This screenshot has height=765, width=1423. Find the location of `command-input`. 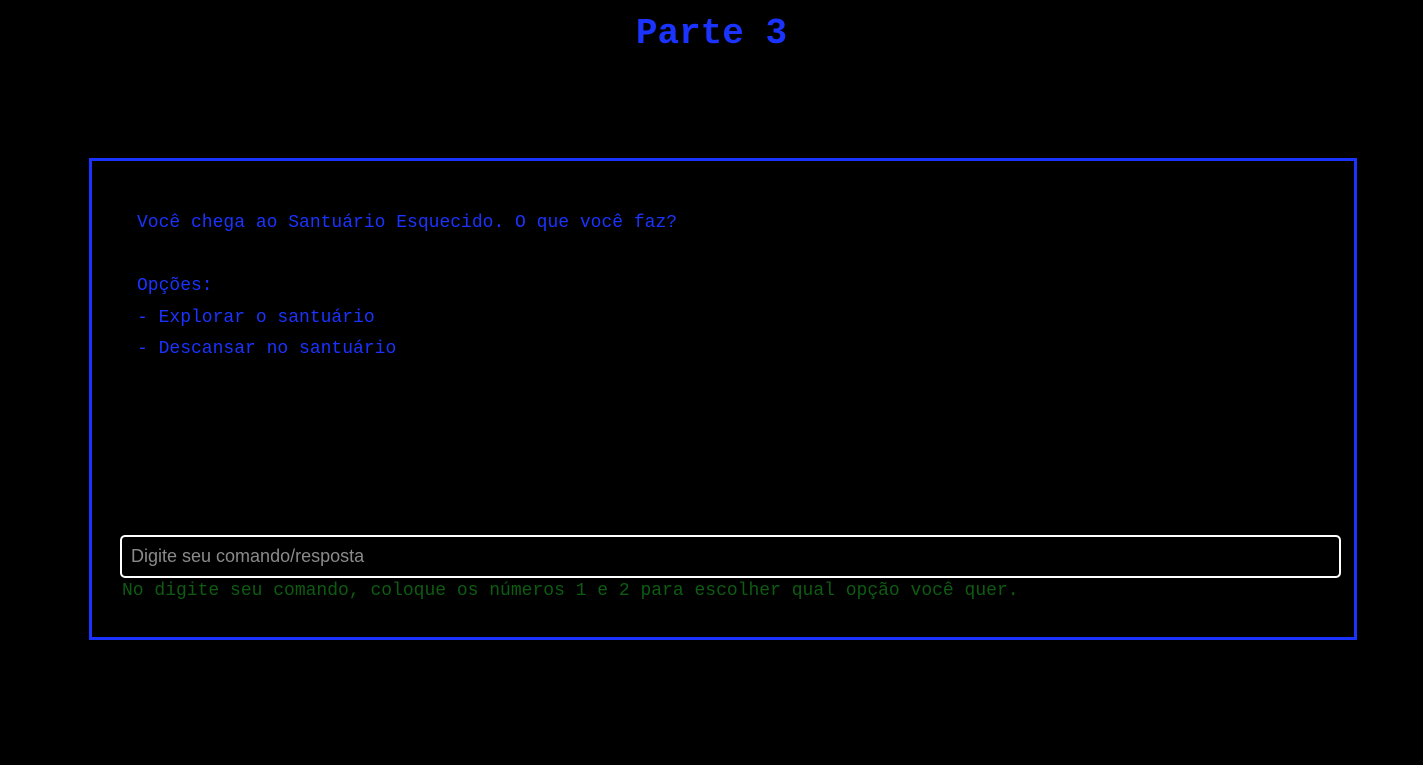

command-input is located at coordinates (730, 556).